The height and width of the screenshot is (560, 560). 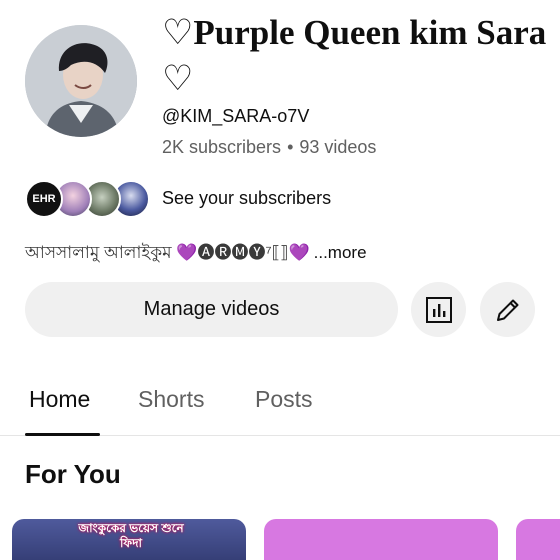 I want to click on channel-handle: @KIM_SARA-o7V, so click(x=236, y=116).